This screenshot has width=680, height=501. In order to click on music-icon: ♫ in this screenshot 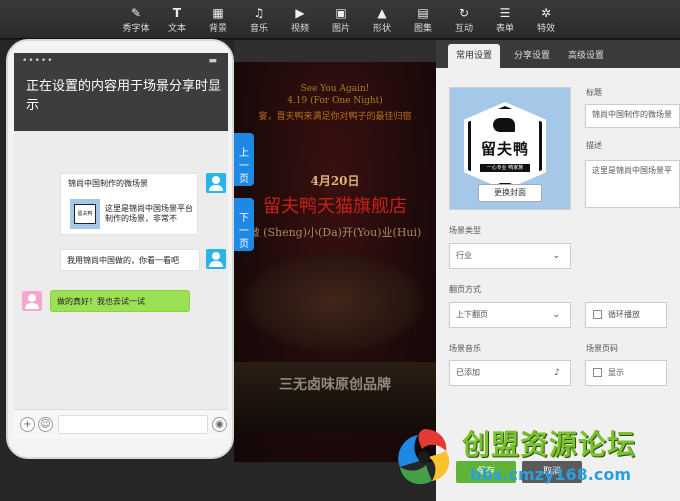, I will do `click(259, 13)`.